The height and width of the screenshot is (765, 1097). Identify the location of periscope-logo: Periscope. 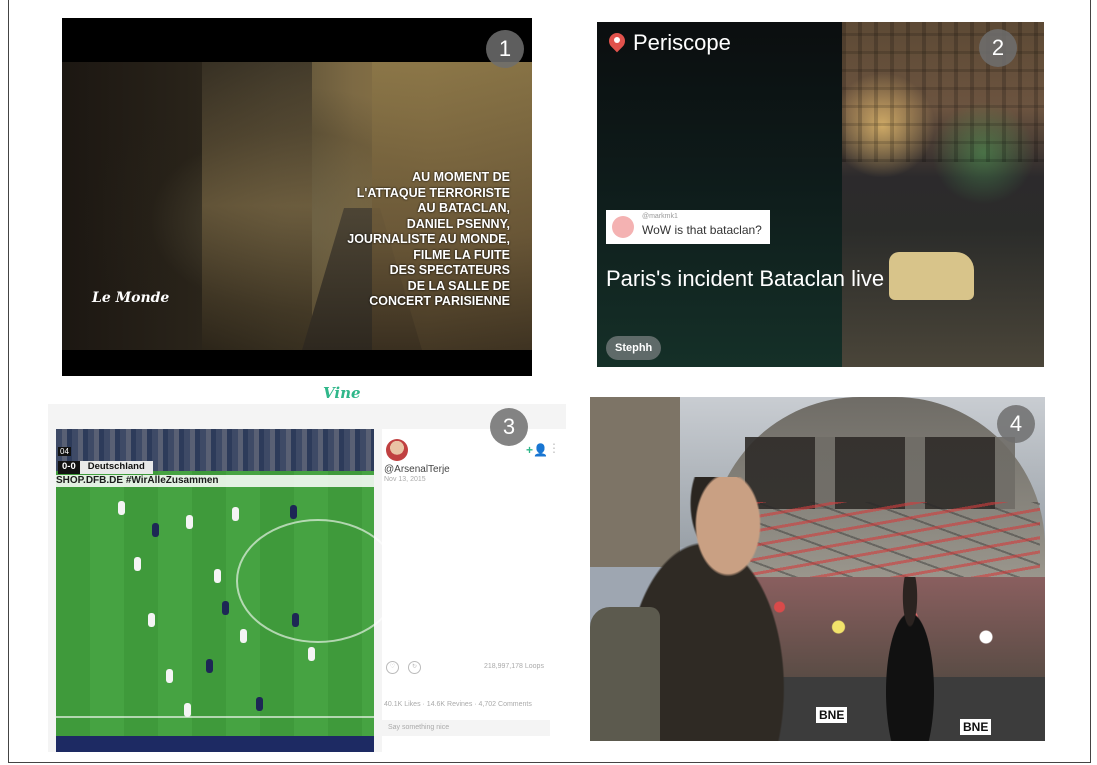
(670, 43).